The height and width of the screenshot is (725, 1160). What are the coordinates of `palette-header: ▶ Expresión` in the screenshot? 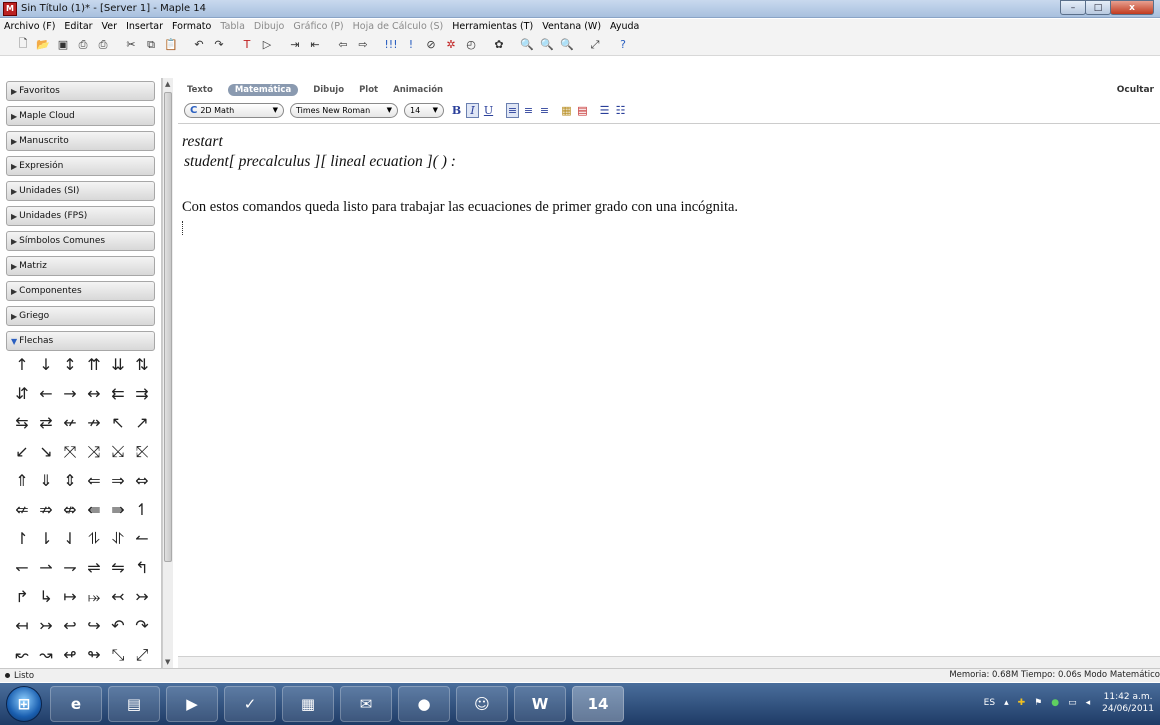 It's located at (80, 166).